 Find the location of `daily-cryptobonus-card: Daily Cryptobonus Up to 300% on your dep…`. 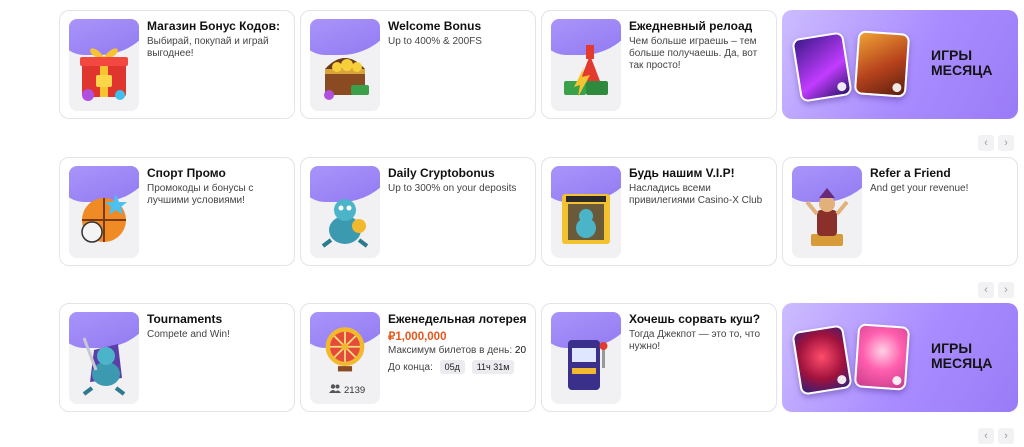

daily-cryptobonus-card: Daily Cryptobonus Up to 300% on your dep… is located at coordinates (418, 211).